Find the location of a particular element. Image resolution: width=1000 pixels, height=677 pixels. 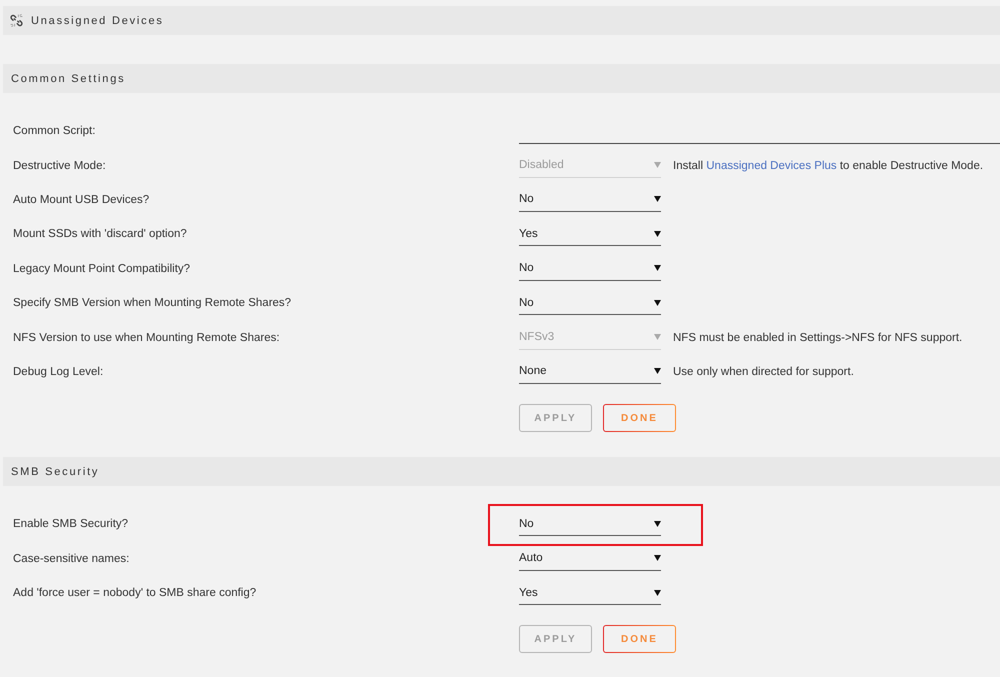

setting-label: Auto Mount USB Devices? is located at coordinates (81, 200).